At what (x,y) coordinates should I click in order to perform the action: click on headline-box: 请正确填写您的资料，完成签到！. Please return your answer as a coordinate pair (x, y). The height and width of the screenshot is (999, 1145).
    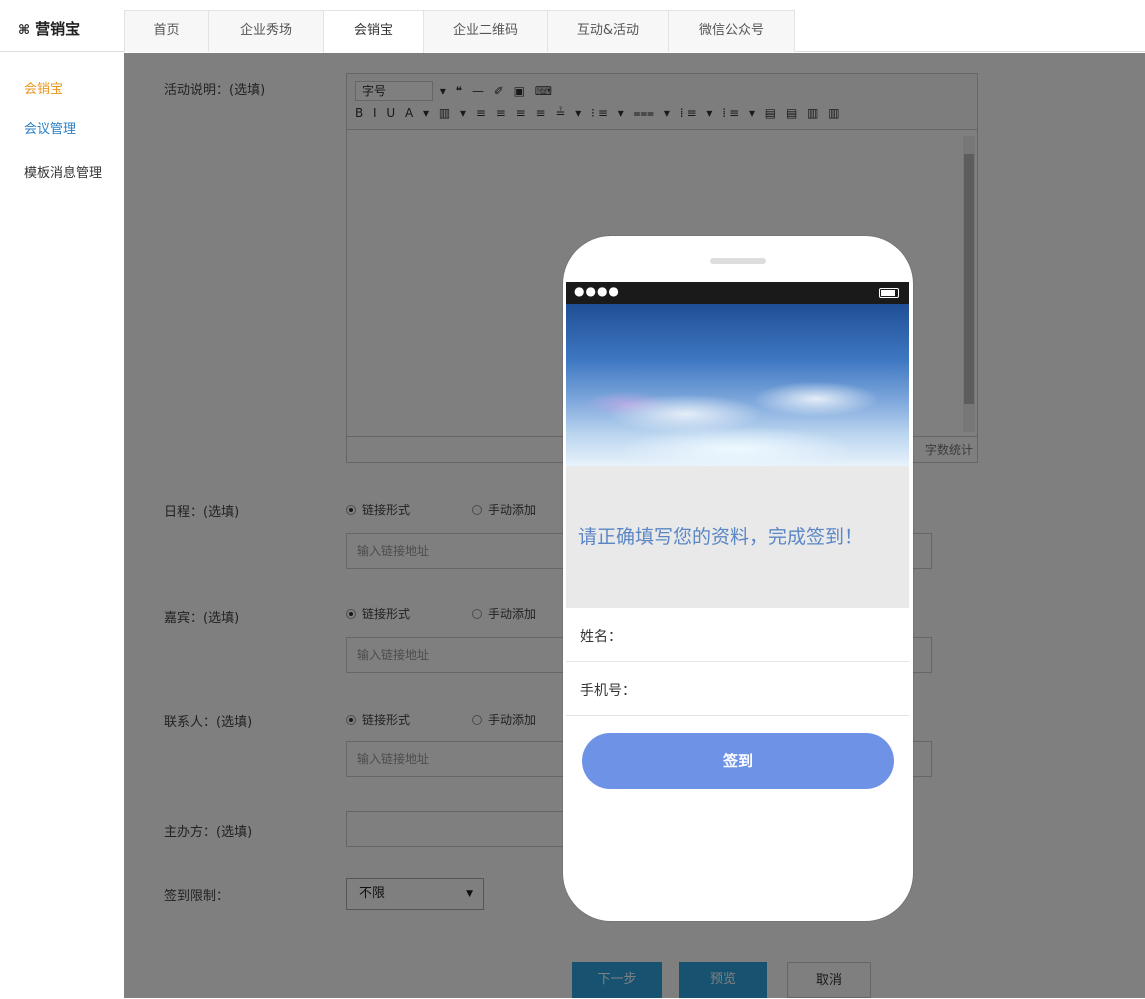
    Looking at the image, I should click on (737, 537).